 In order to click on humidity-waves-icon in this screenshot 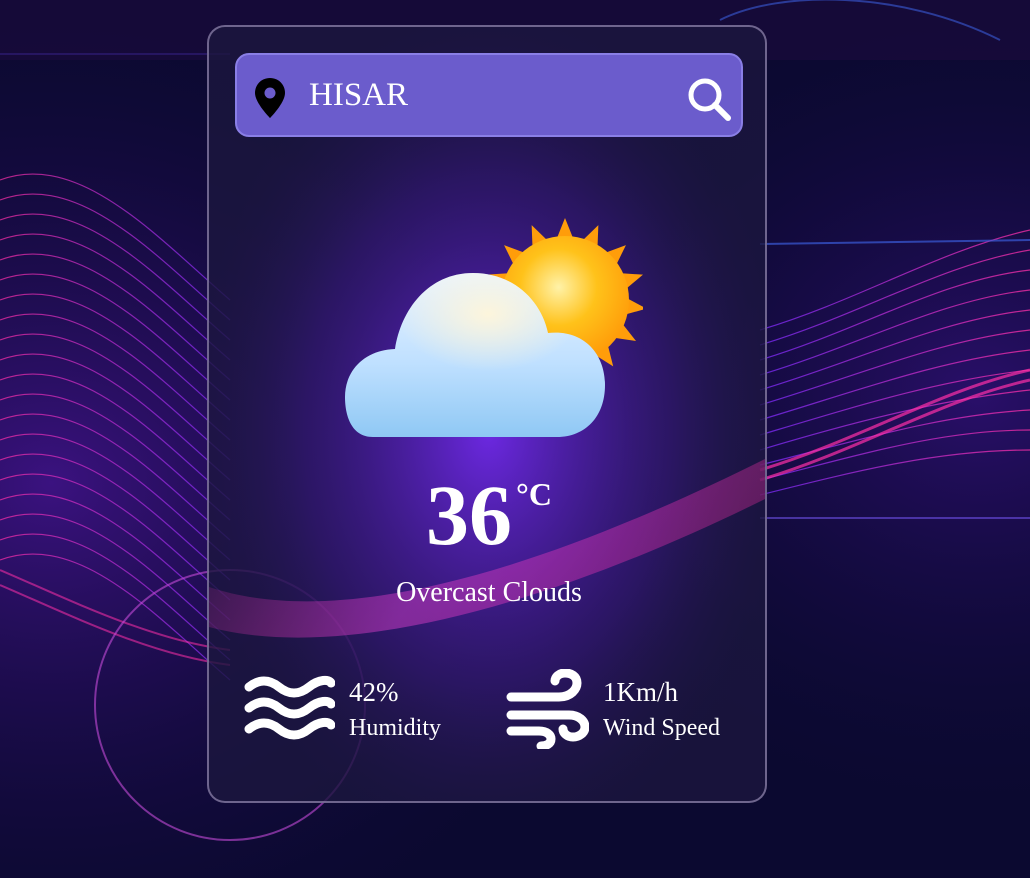, I will do `click(289, 707)`.